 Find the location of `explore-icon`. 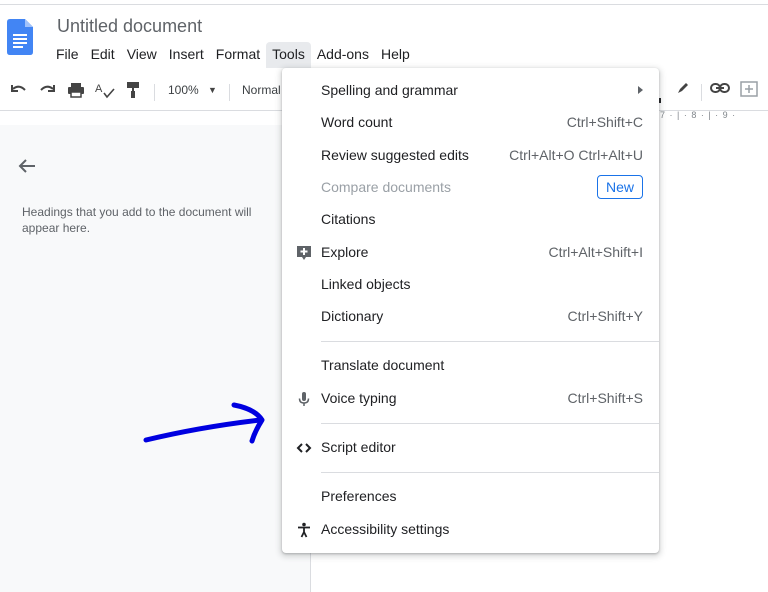

explore-icon is located at coordinates (304, 253).